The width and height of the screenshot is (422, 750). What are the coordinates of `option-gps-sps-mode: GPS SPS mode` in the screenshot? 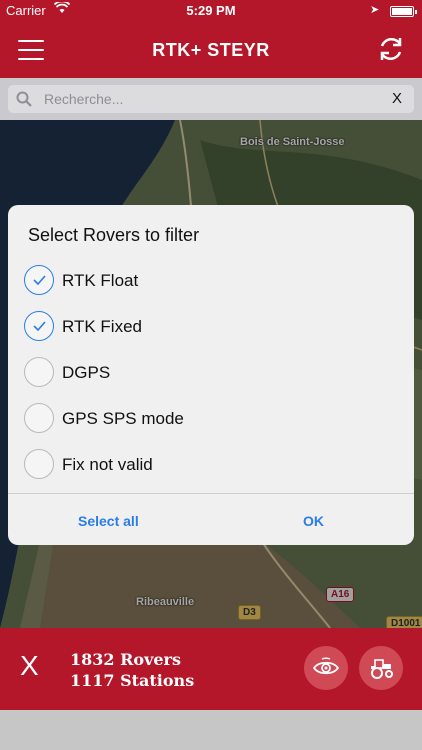 It's located at (214, 419).